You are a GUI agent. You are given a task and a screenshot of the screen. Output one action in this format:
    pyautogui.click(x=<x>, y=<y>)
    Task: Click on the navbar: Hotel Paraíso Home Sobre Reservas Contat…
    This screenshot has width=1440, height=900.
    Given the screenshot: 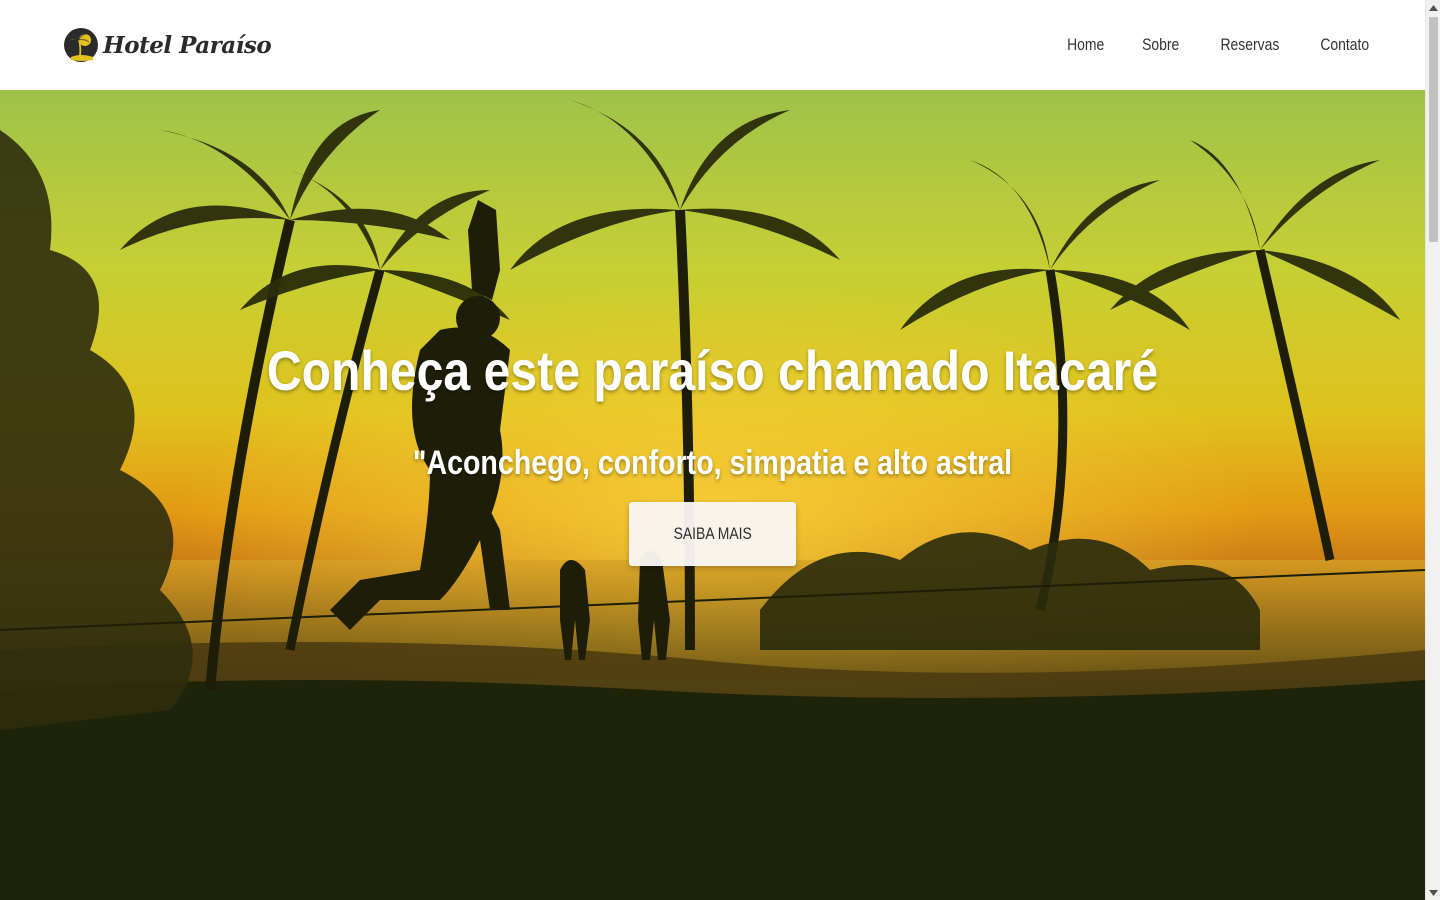 What is the action you would take?
    pyautogui.click(x=712, y=45)
    